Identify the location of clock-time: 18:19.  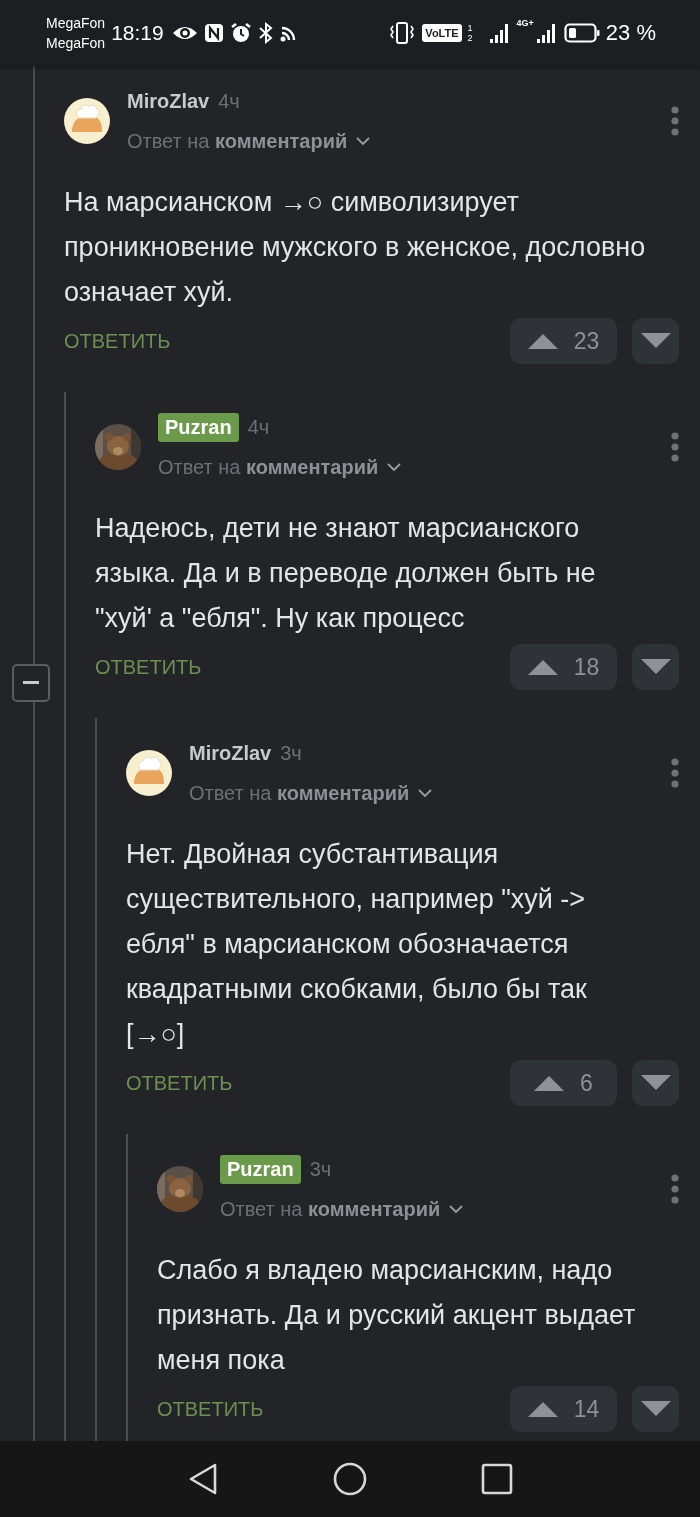
(137, 33).